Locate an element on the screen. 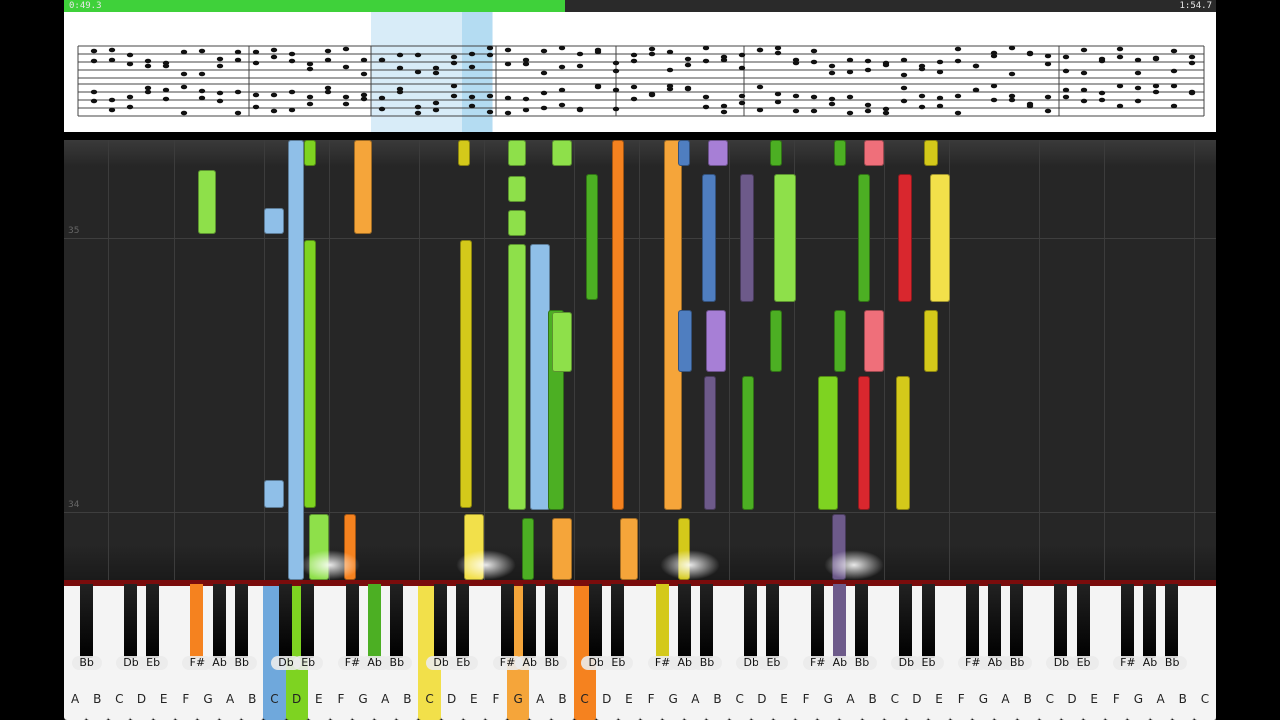  white-key-c: C is located at coordinates (1204, 653).